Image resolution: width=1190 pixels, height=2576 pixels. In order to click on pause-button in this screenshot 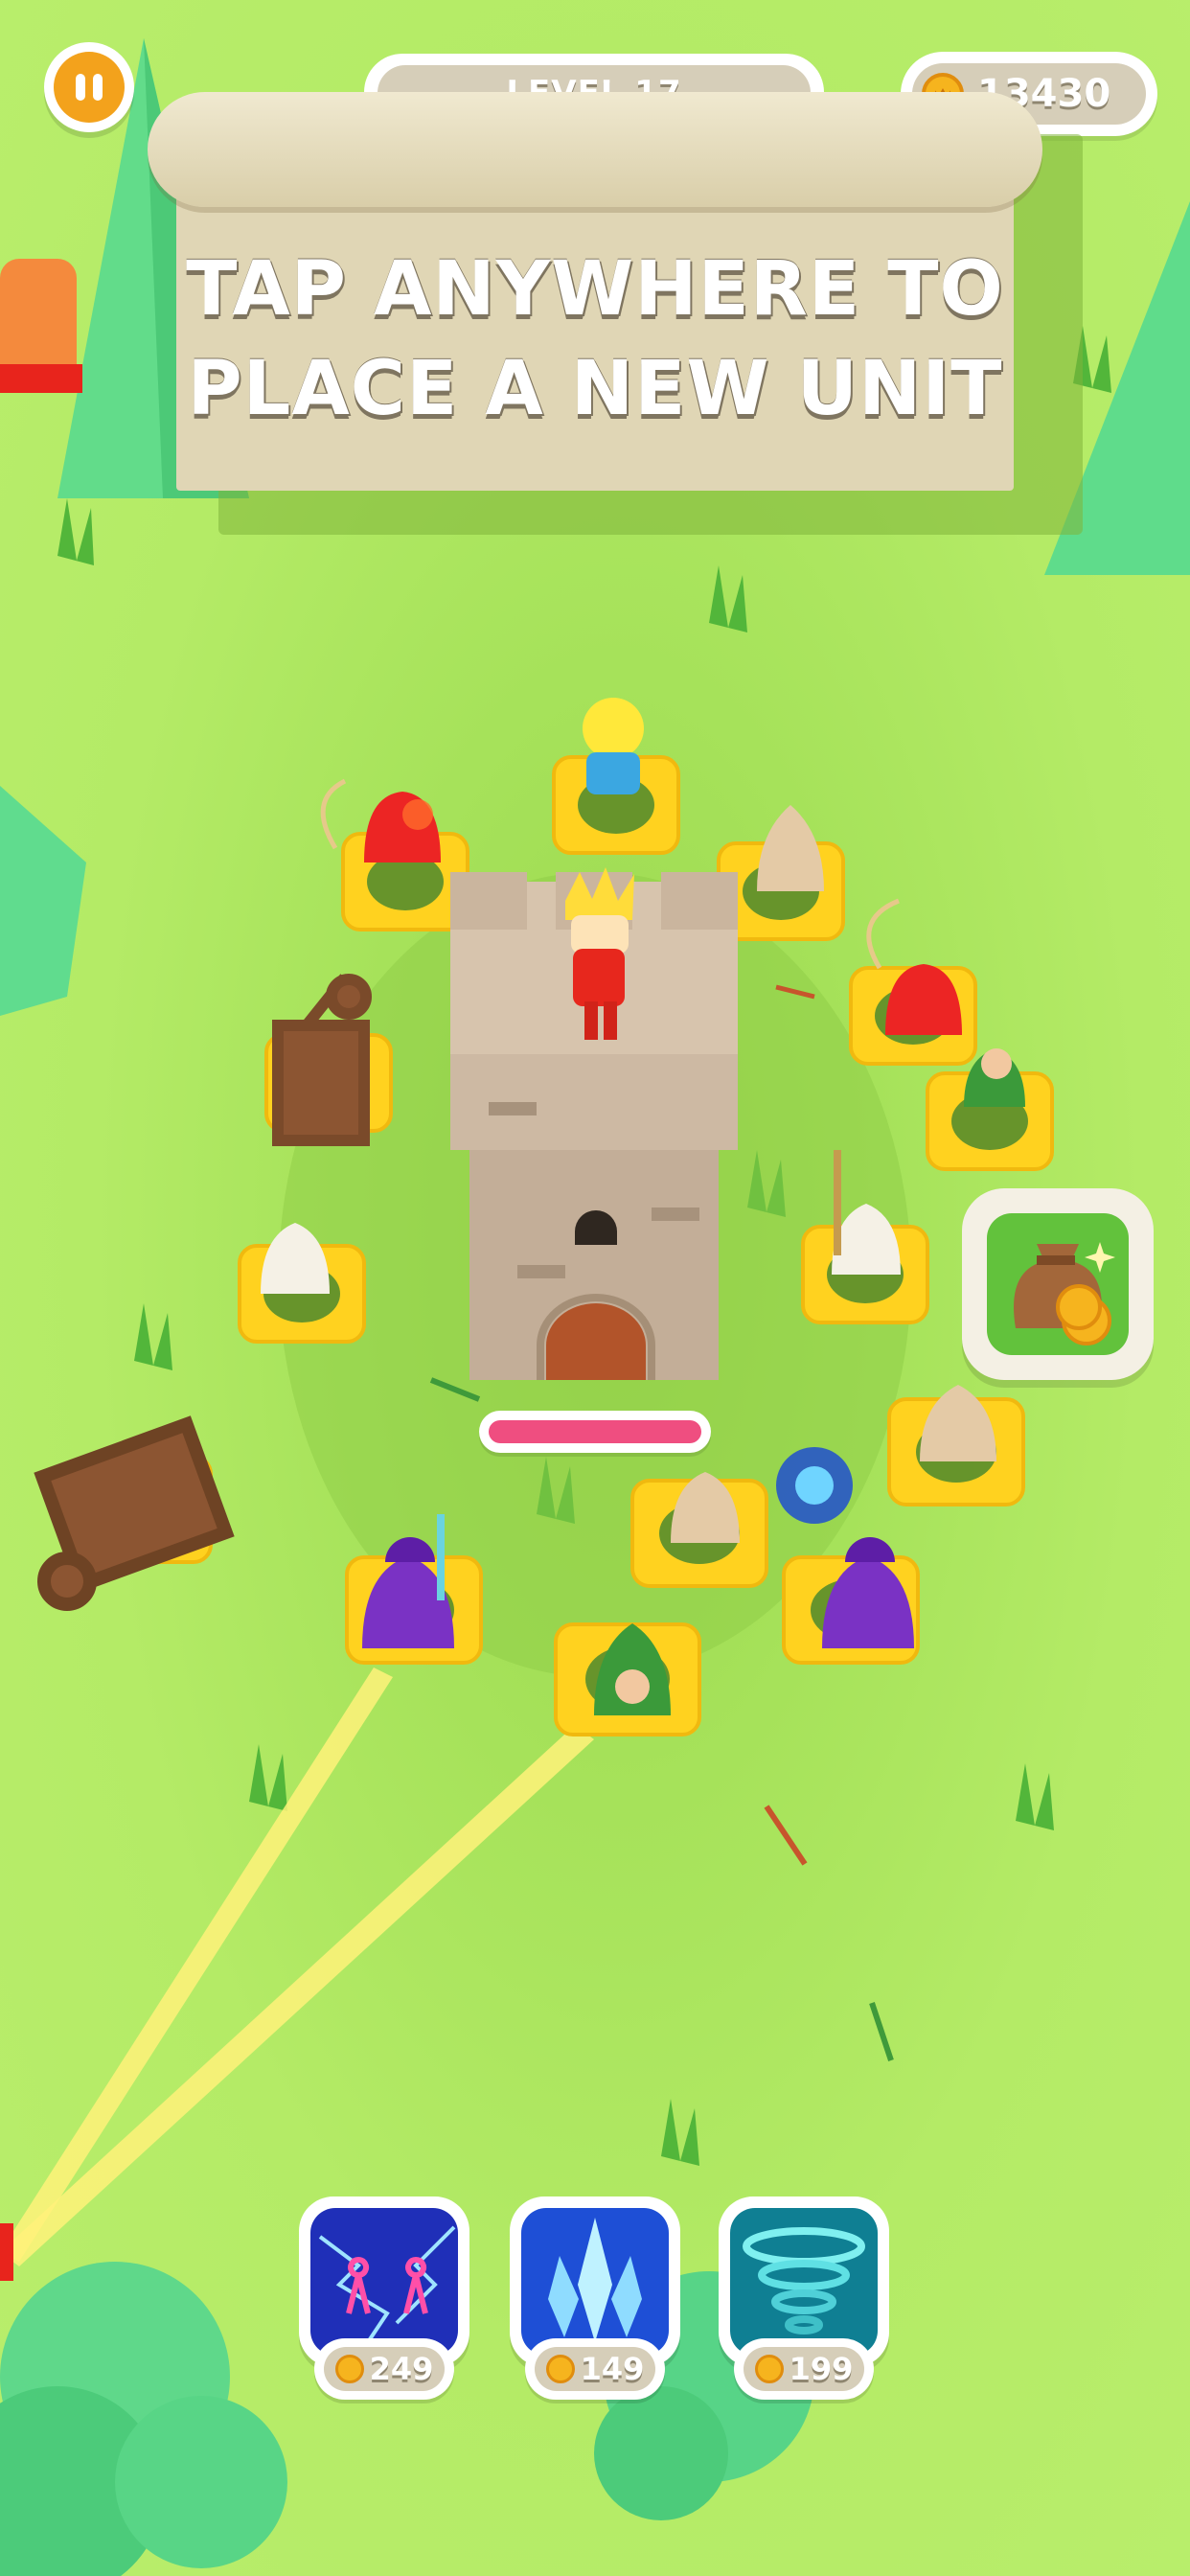, I will do `click(89, 87)`.